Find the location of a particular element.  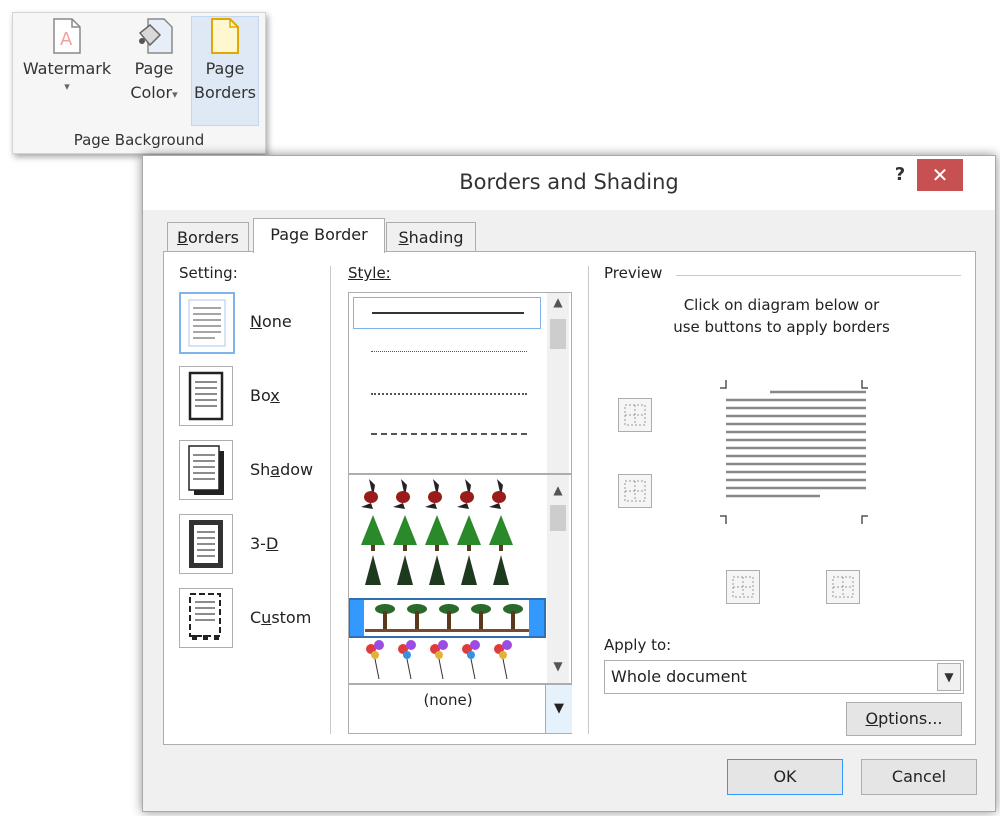

border-right-icon is located at coordinates (843, 587).